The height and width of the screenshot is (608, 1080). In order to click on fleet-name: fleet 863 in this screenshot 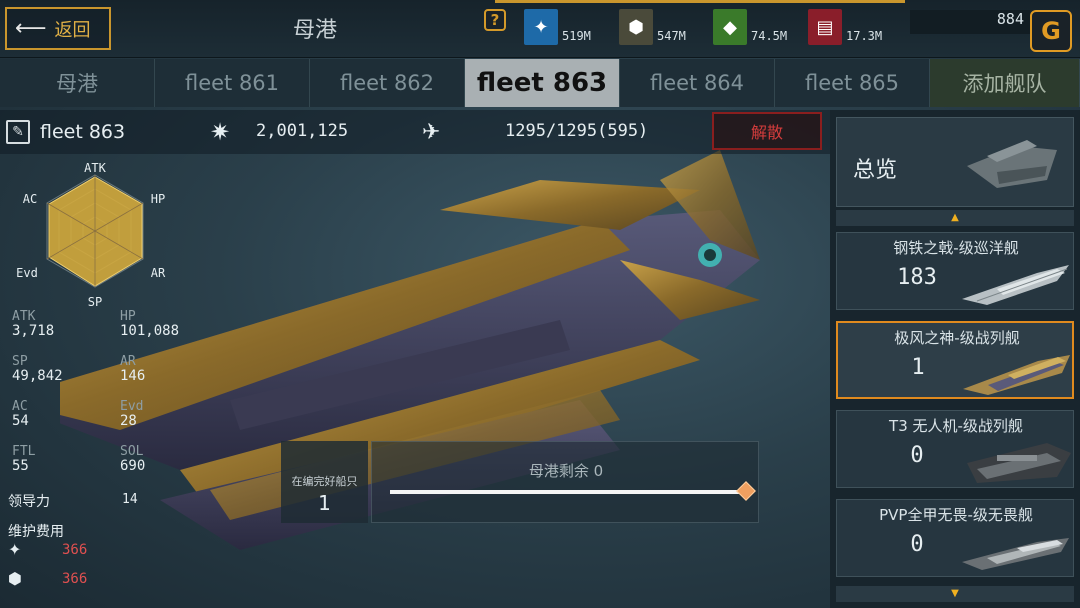, I will do `click(83, 132)`.